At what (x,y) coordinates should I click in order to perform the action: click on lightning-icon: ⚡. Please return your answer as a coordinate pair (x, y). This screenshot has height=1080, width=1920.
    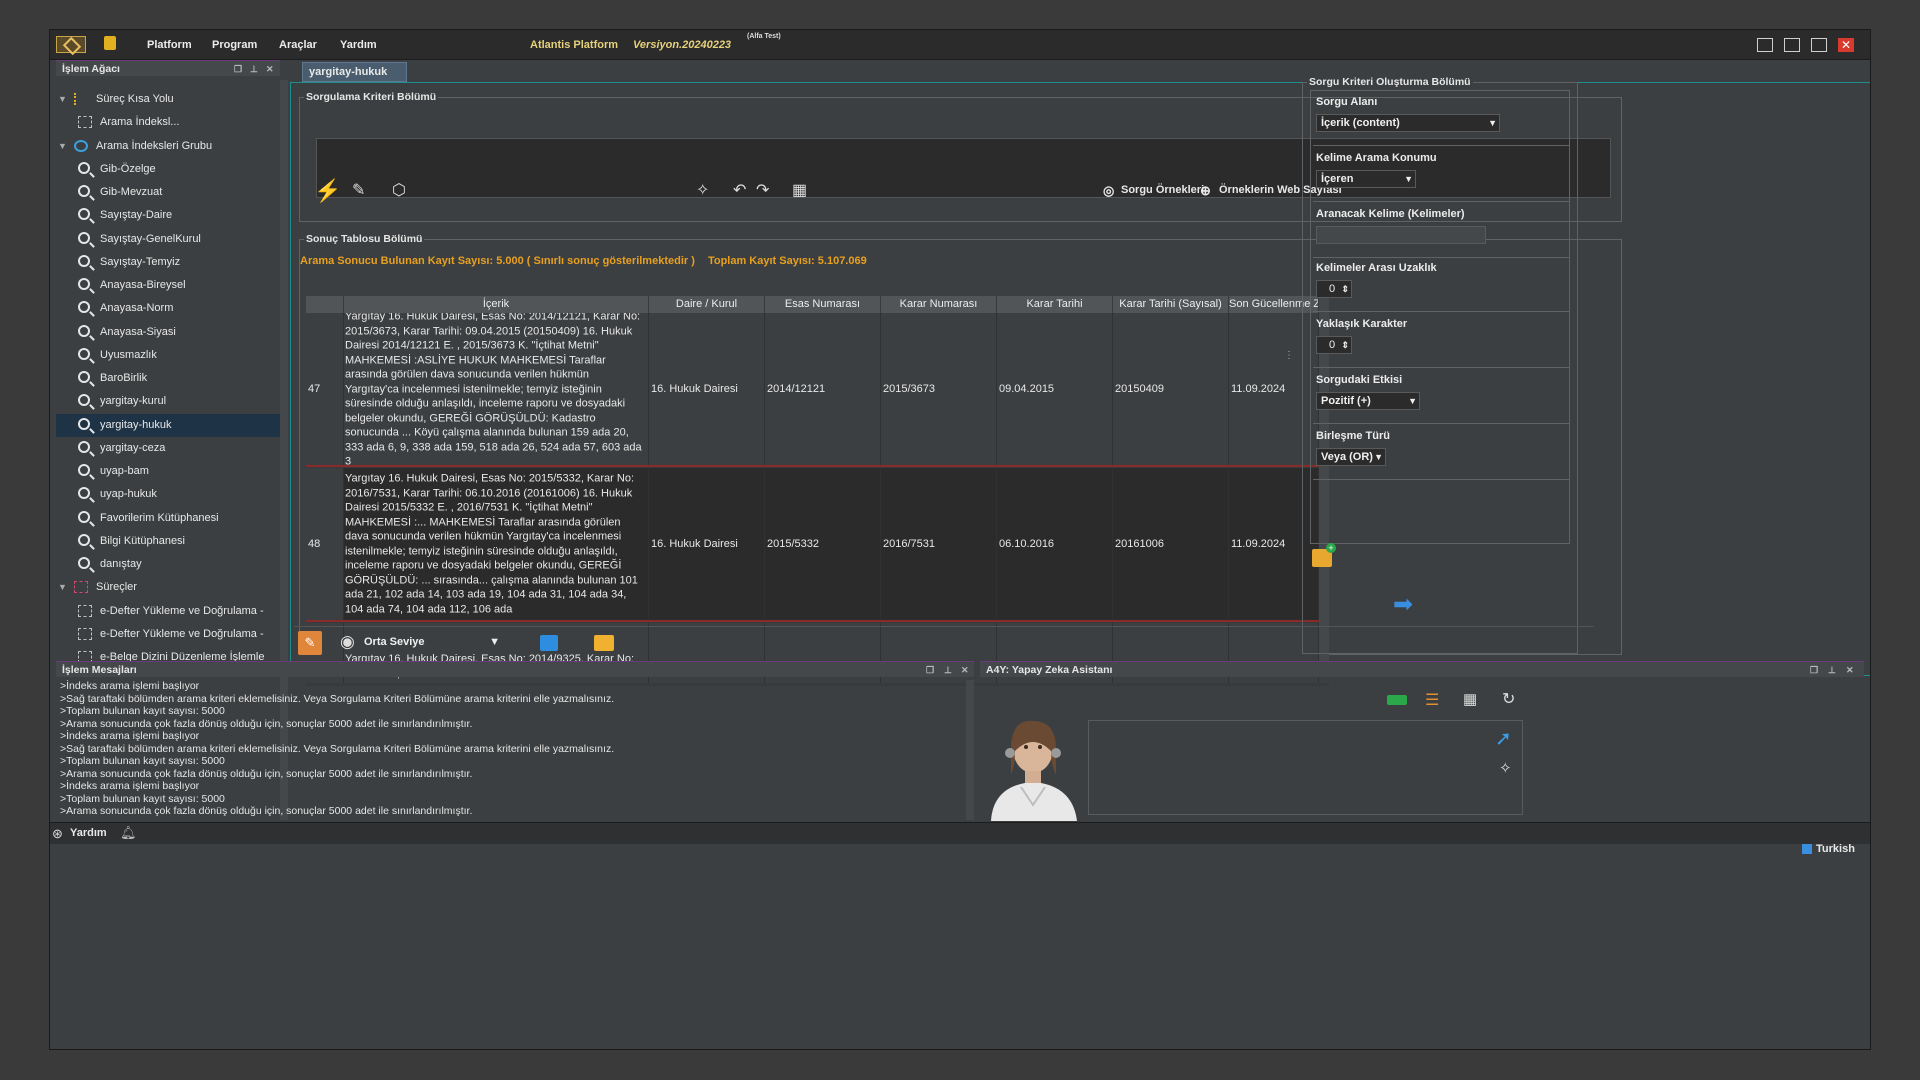
    Looking at the image, I should click on (327, 191).